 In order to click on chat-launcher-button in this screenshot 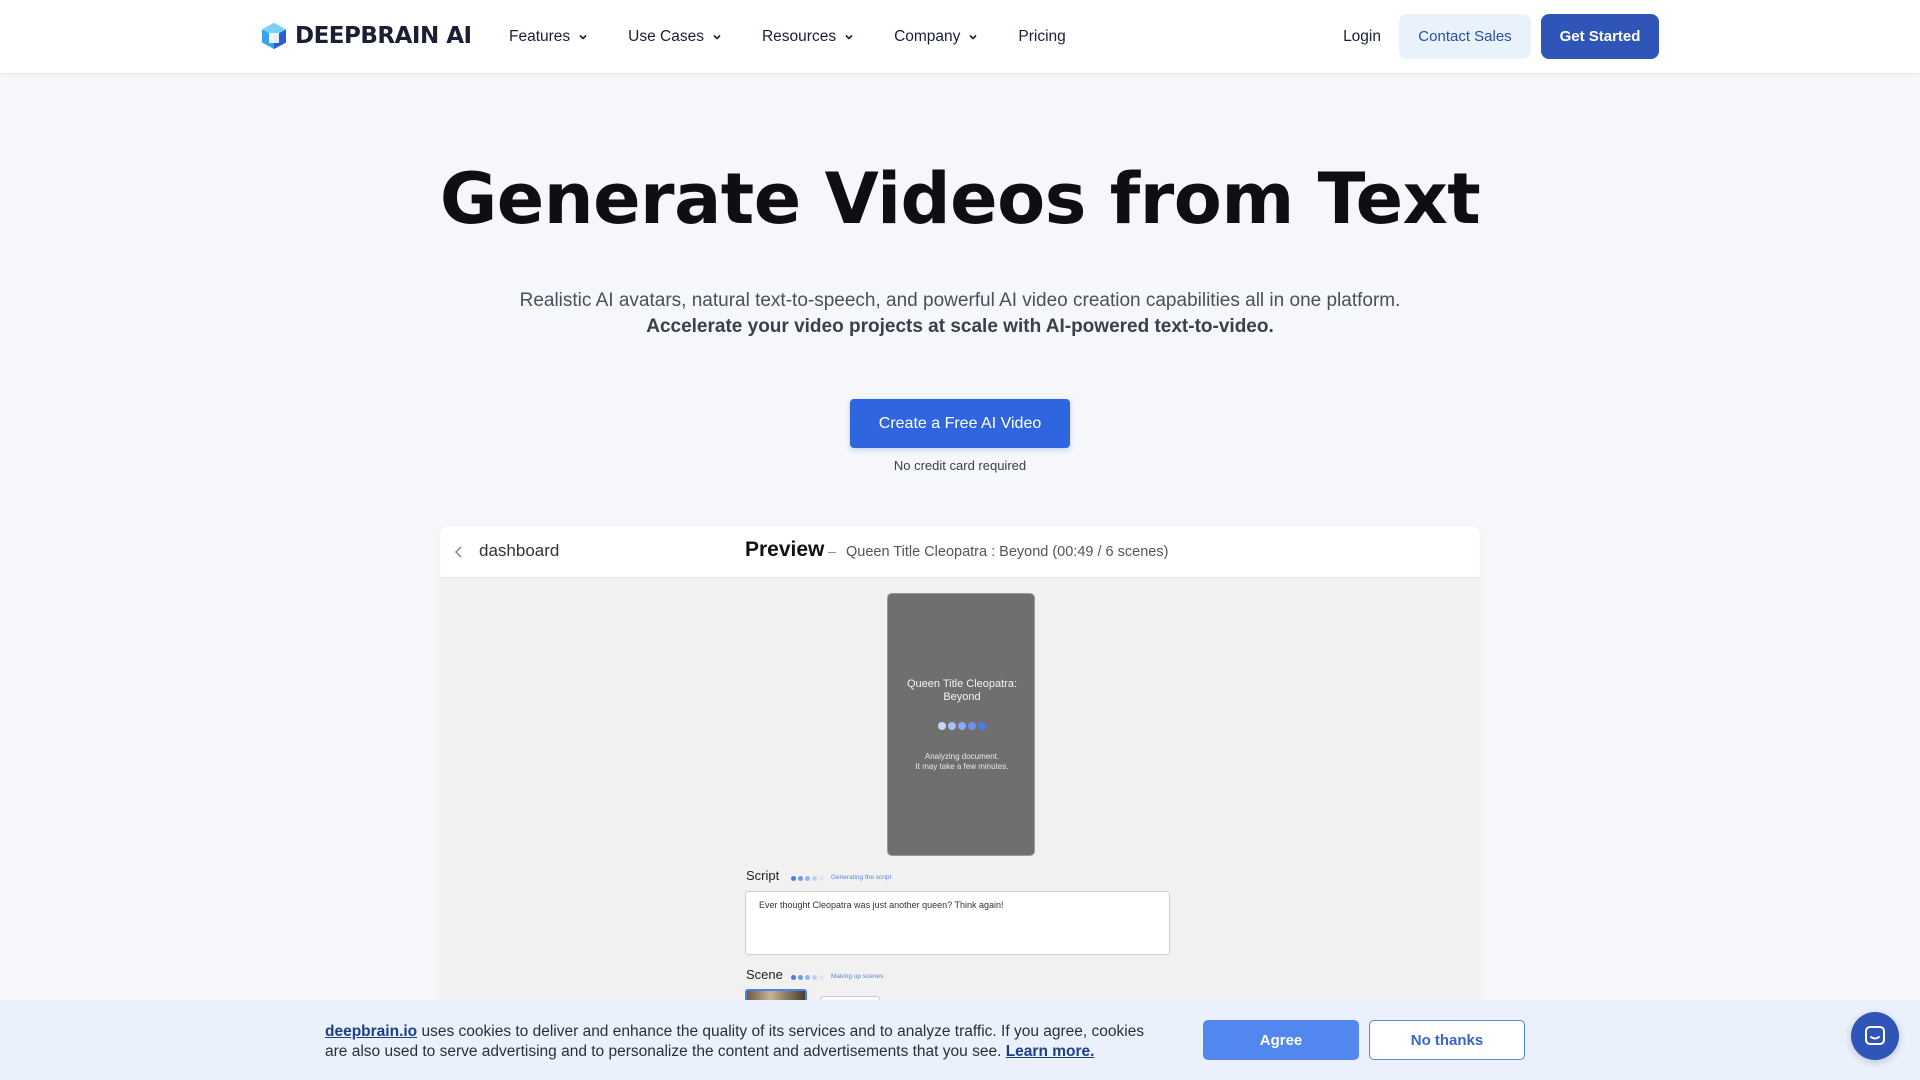, I will do `click(1875, 1036)`.